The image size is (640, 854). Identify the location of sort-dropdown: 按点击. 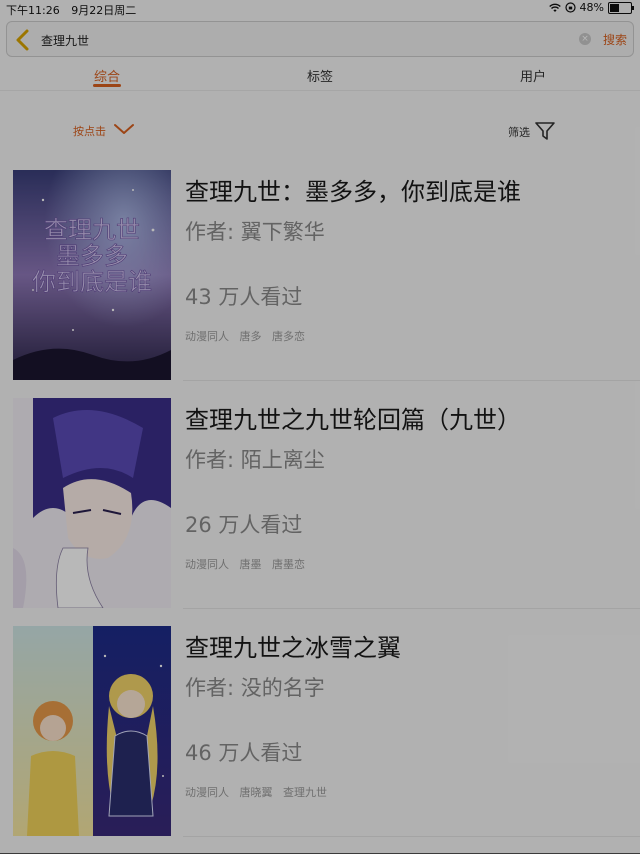
(89, 131).